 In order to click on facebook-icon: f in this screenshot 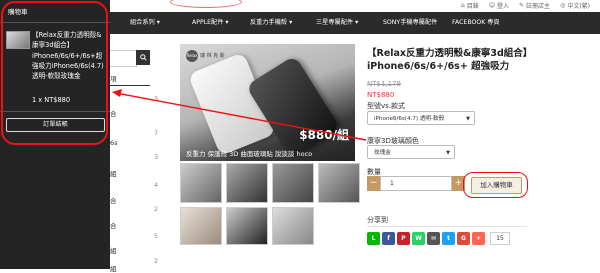, I will do `click(388, 238)`.